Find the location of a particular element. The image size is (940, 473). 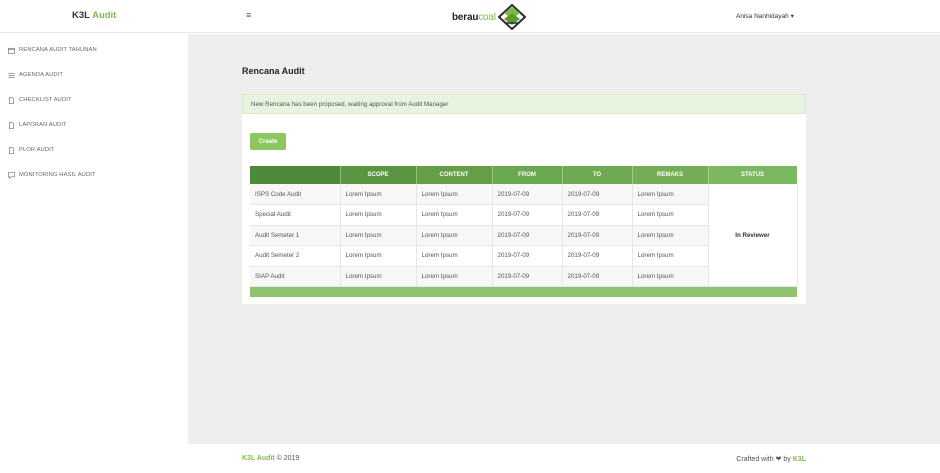

table-cell: Special Audit is located at coordinates (295, 215).